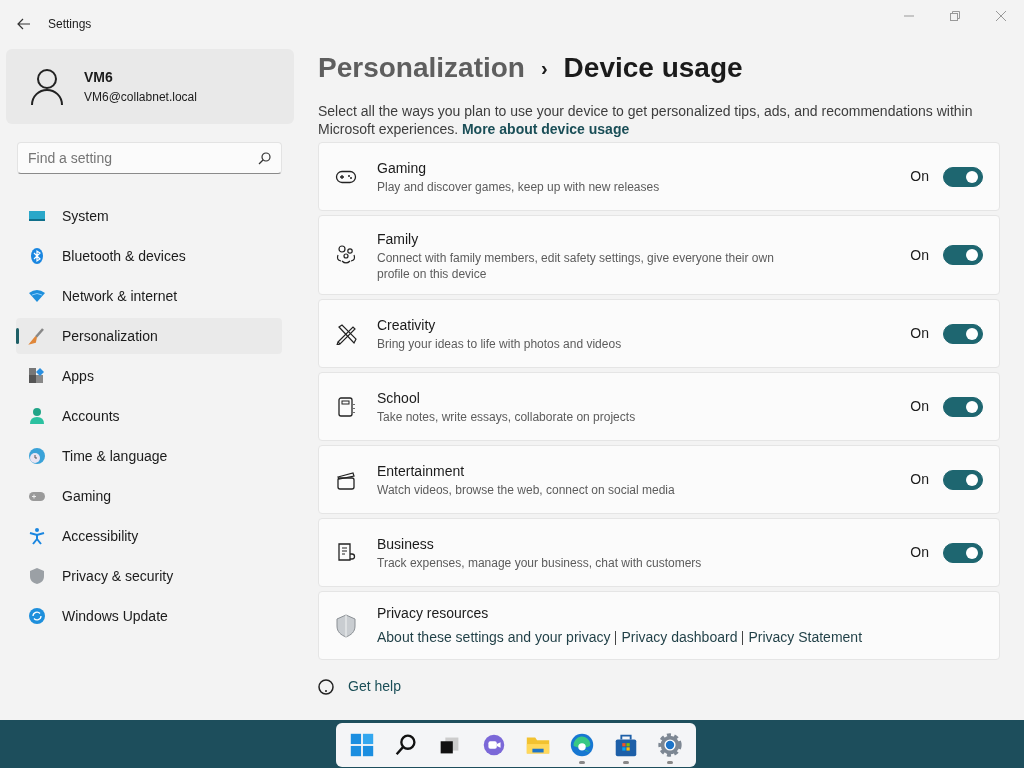 Image resolution: width=1024 pixels, height=768 pixels. I want to click on usage-title: Family, so click(398, 239).